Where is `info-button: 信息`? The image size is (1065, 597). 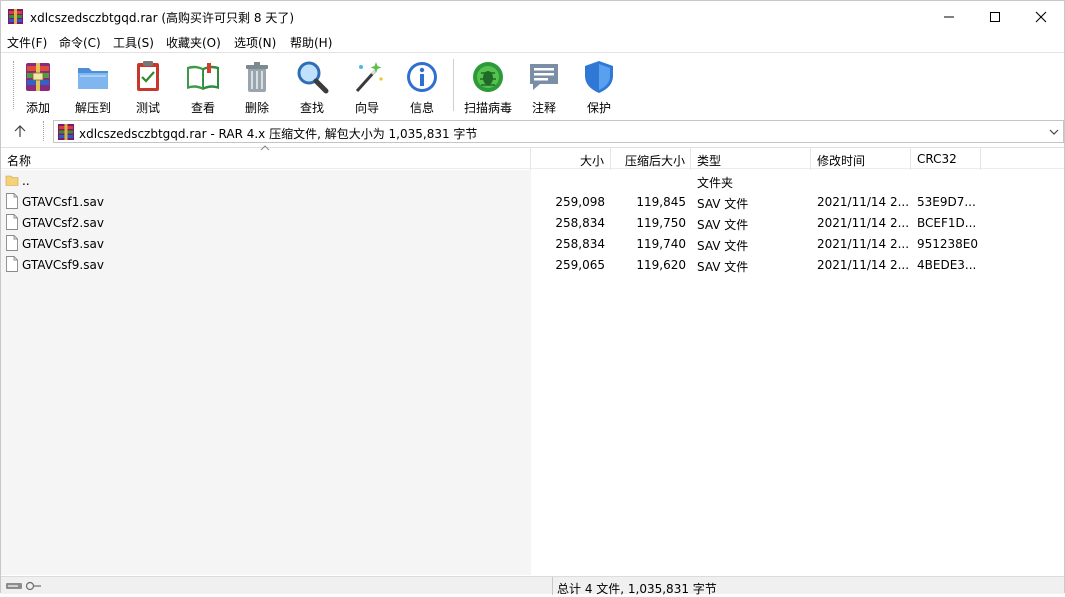
info-button: 信息 is located at coordinates (422, 86).